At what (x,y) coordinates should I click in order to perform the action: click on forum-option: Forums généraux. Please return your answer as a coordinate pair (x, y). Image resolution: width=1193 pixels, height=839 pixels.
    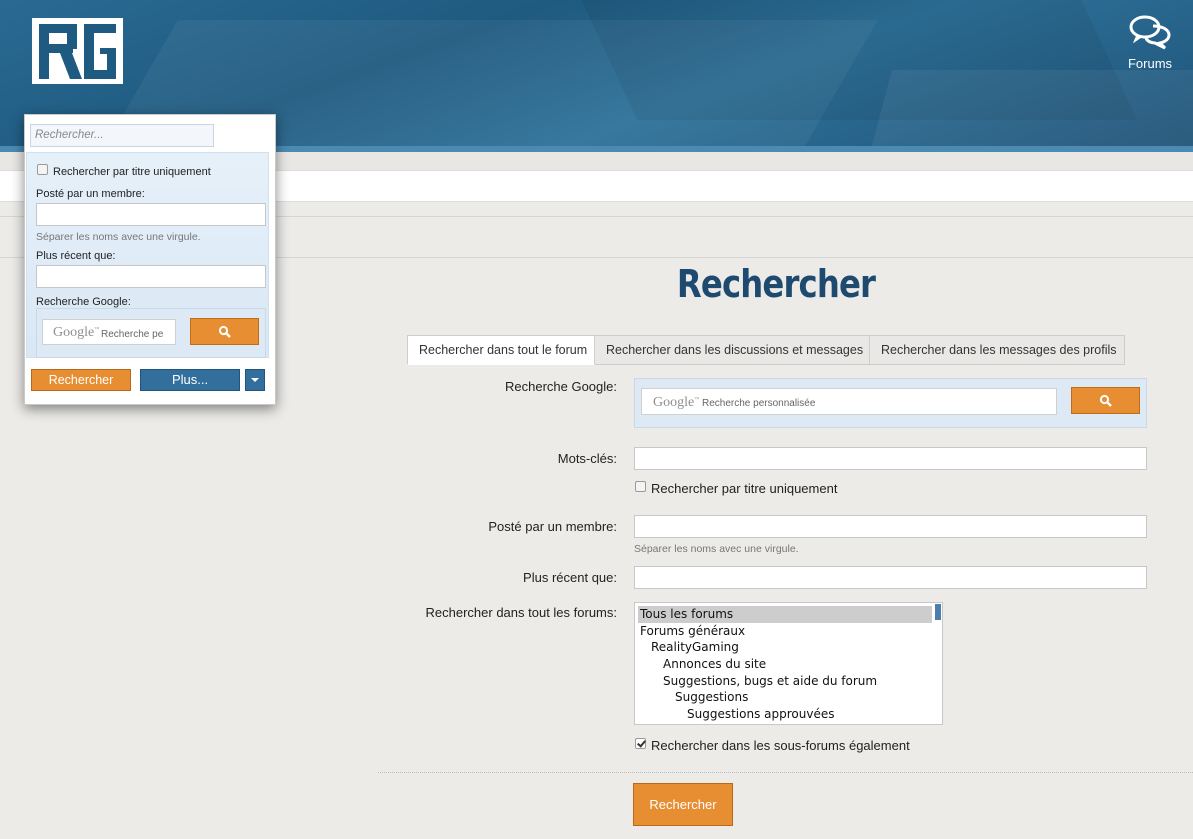
    Looking at the image, I should click on (691, 631).